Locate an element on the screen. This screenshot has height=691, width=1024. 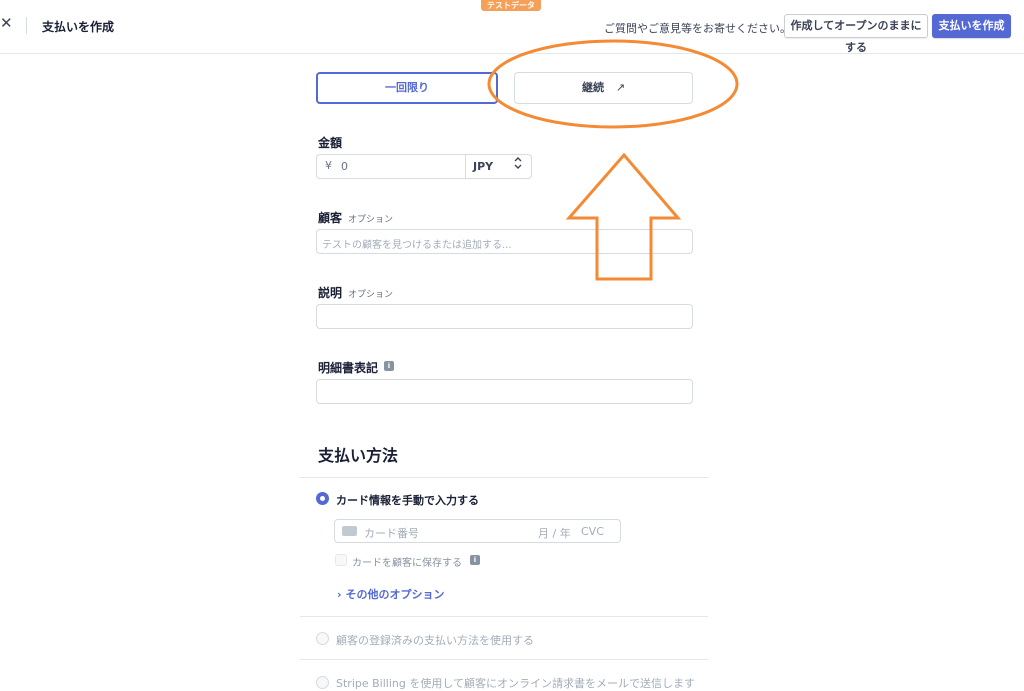
amount-label: 金額 is located at coordinates (330, 143).